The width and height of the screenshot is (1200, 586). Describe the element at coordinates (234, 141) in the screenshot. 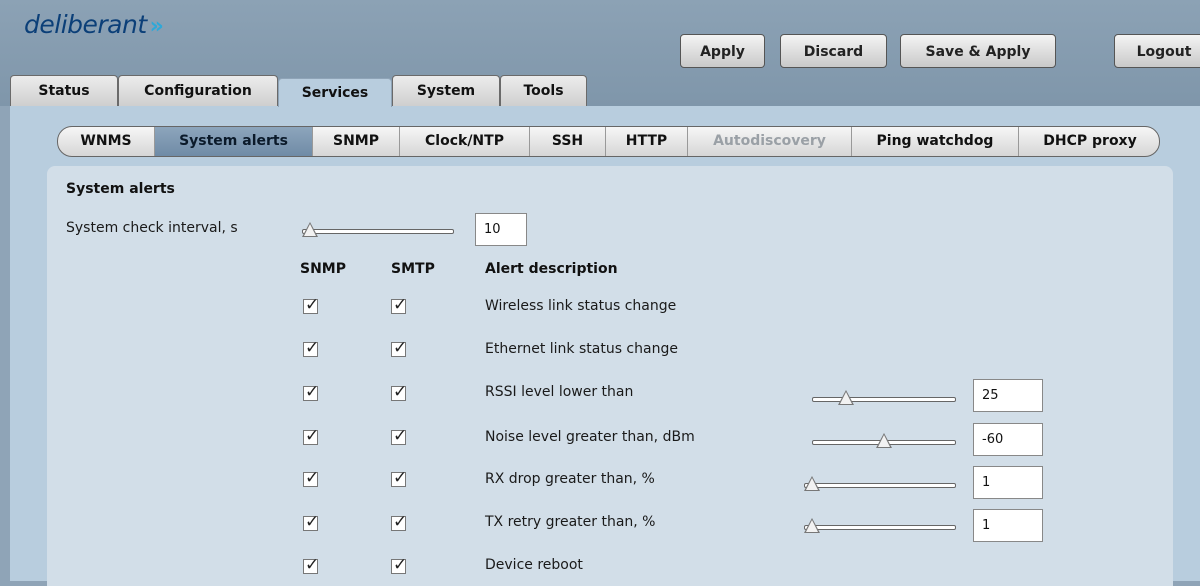

I see `subtab-system-alerts: System alerts` at that location.